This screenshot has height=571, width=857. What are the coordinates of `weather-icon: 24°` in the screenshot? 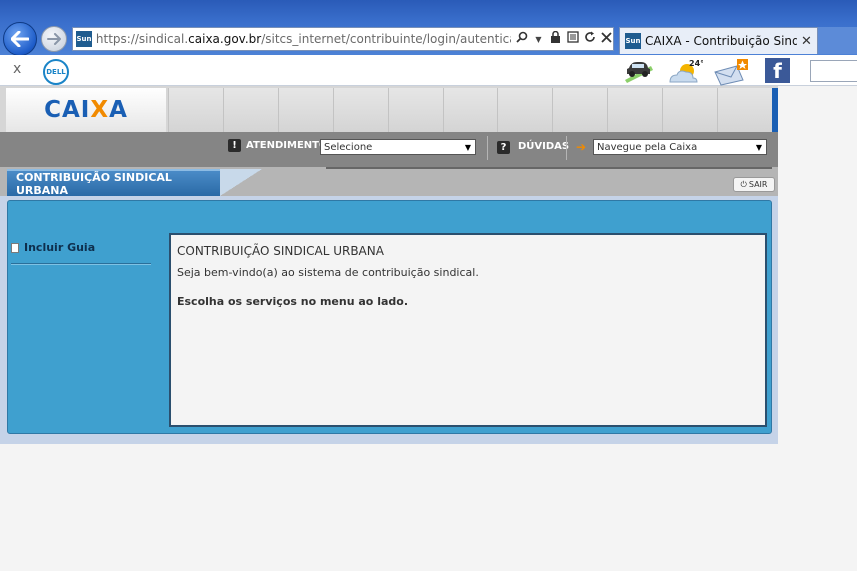 It's located at (685, 71).